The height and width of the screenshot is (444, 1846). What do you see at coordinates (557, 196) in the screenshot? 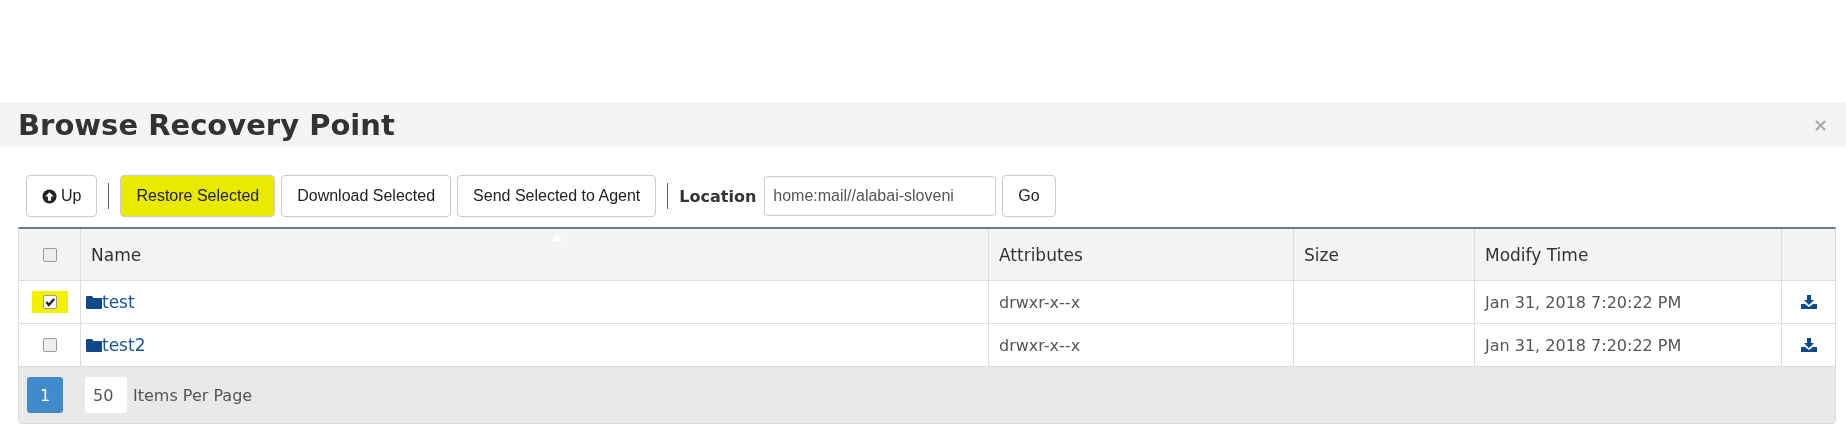
I see `toolbar-button: Send Selected to Agent` at bounding box center [557, 196].